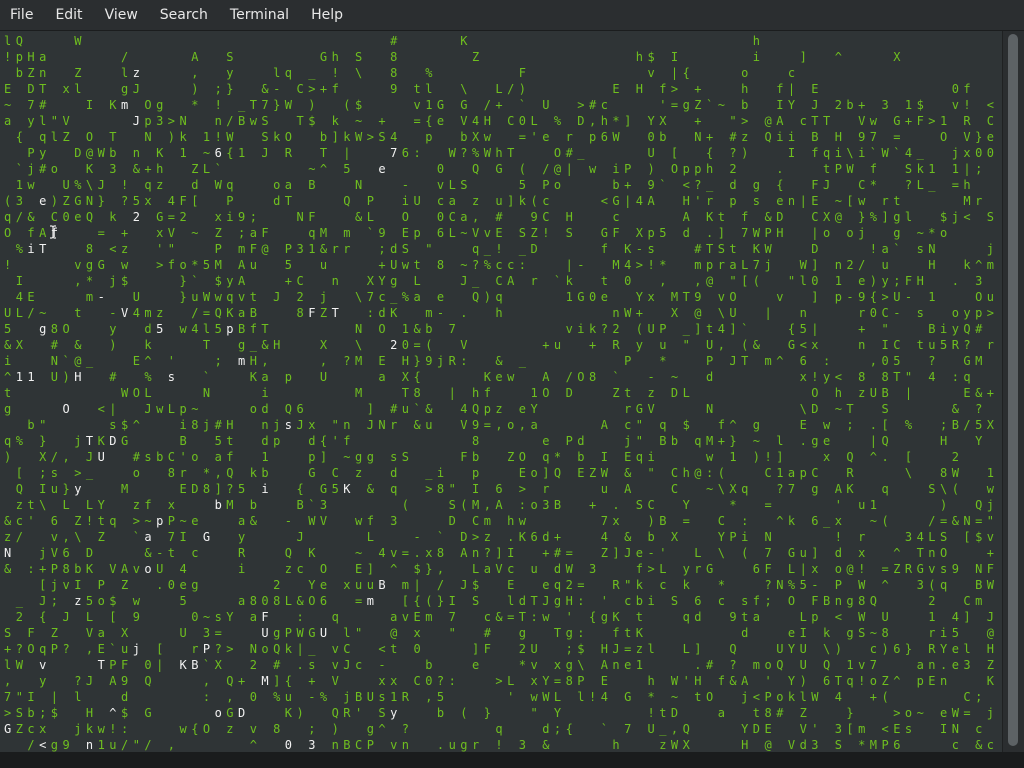  I want to click on matrix-glyph: &, so click(417, 329).